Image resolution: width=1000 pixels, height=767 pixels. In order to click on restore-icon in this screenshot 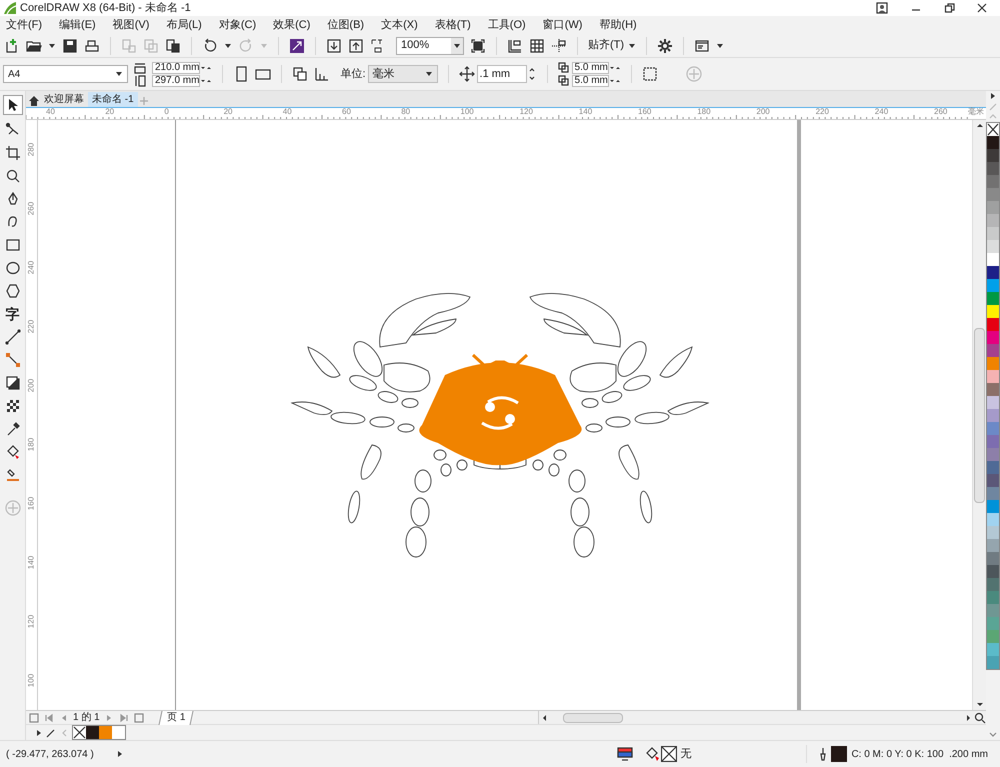, I will do `click(950, 8)`.